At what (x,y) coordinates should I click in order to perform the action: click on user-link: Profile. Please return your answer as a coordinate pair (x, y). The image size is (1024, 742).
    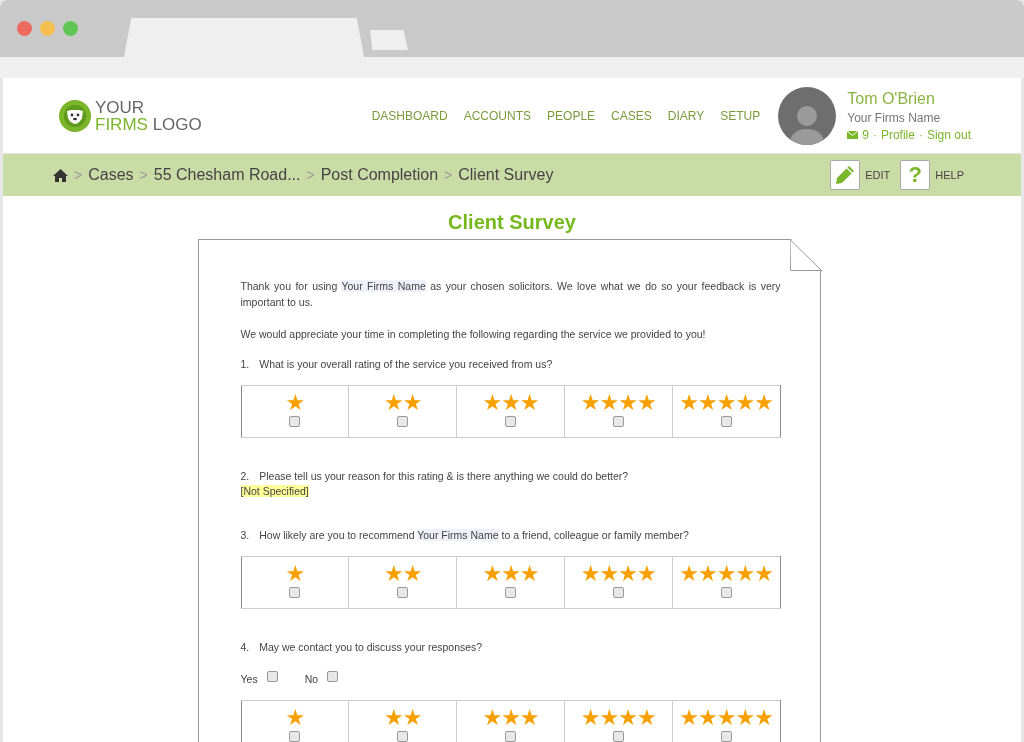
    Looking at the image, I should click on (897, 134).